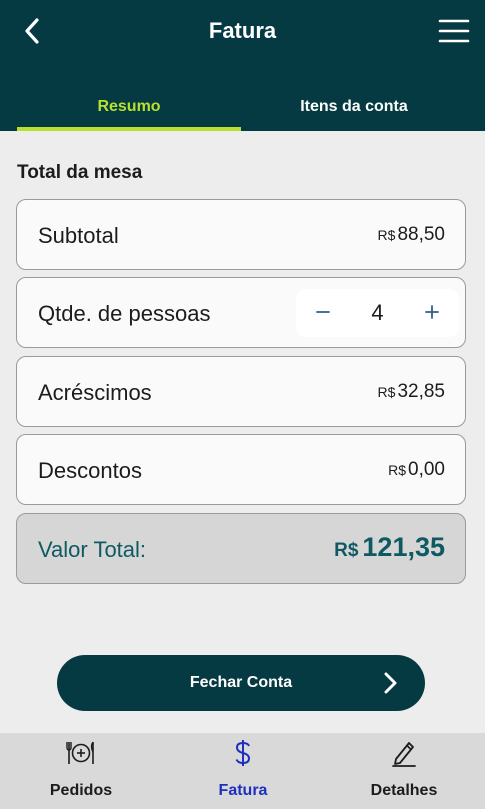  I want to click on people-stepper: 4, so click(377, 313).